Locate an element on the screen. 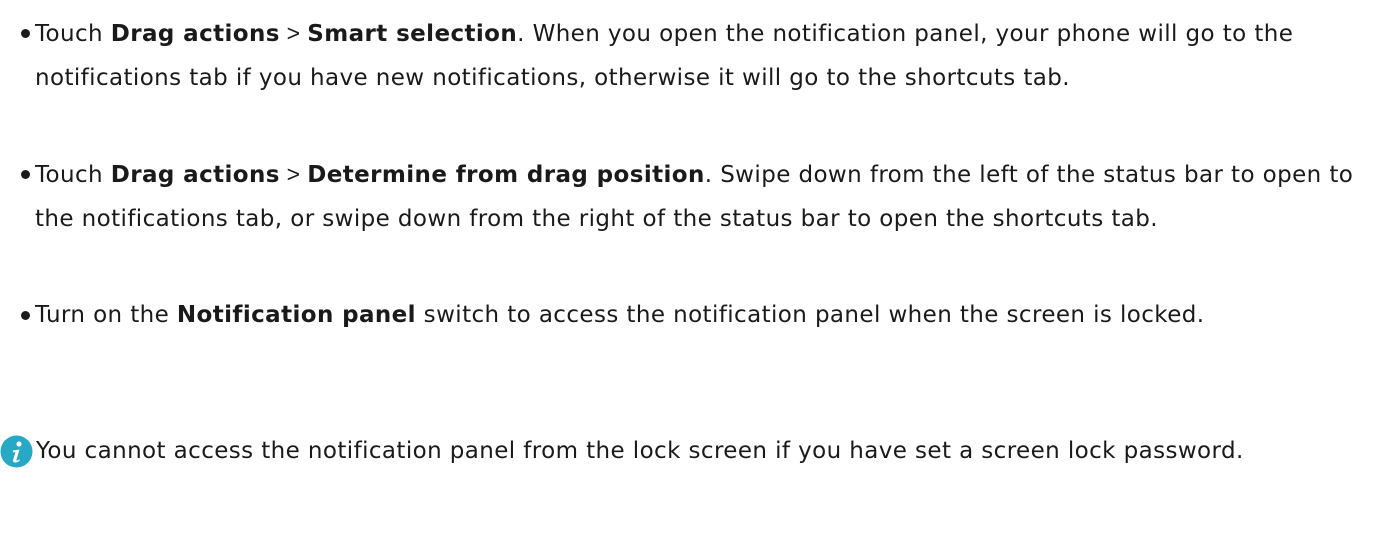 This screenshot has height=535, width=1379. text-segment: Turn on the is located at coordinates (106, 315).